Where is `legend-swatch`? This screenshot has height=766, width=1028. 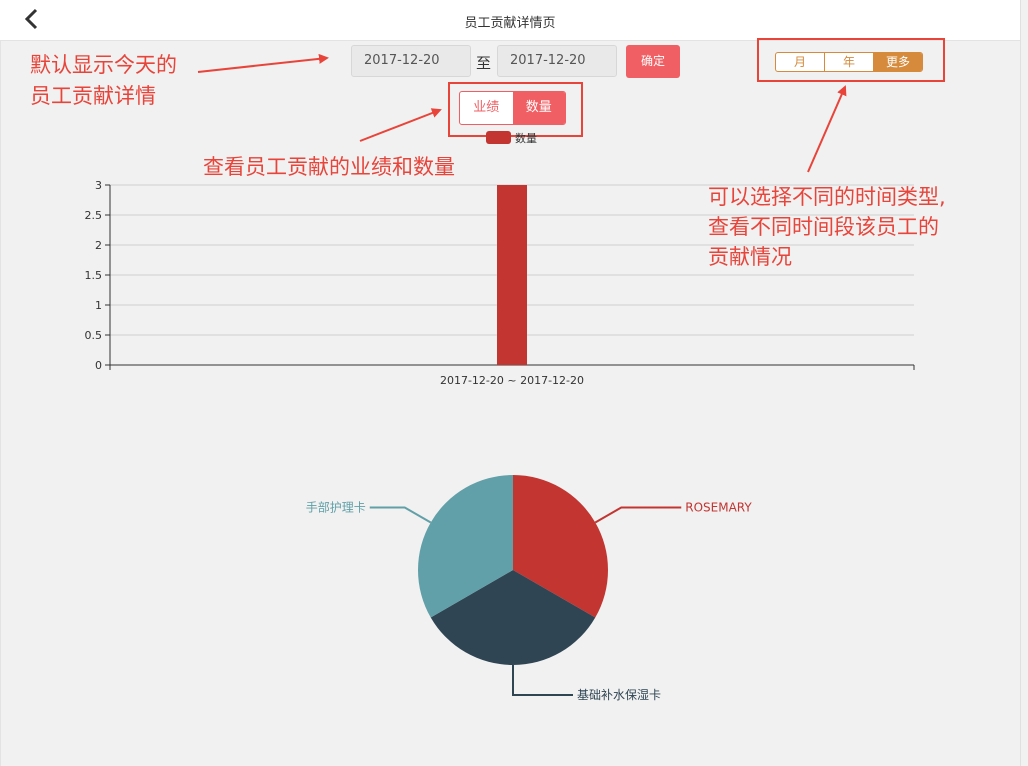 legend-swatch is located at coordinates (498, 137).